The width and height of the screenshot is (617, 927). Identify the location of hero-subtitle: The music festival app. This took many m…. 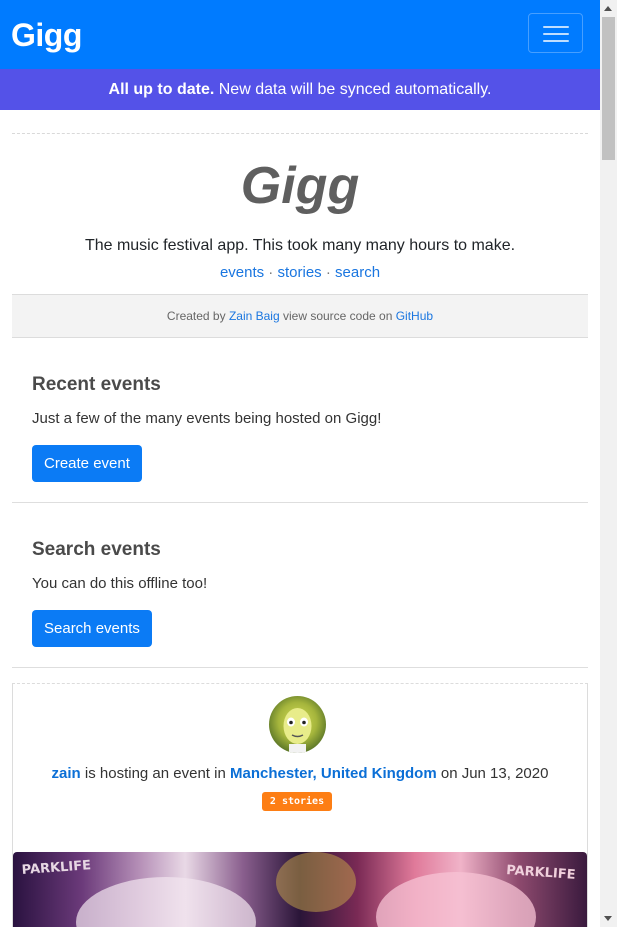
(300, 245).